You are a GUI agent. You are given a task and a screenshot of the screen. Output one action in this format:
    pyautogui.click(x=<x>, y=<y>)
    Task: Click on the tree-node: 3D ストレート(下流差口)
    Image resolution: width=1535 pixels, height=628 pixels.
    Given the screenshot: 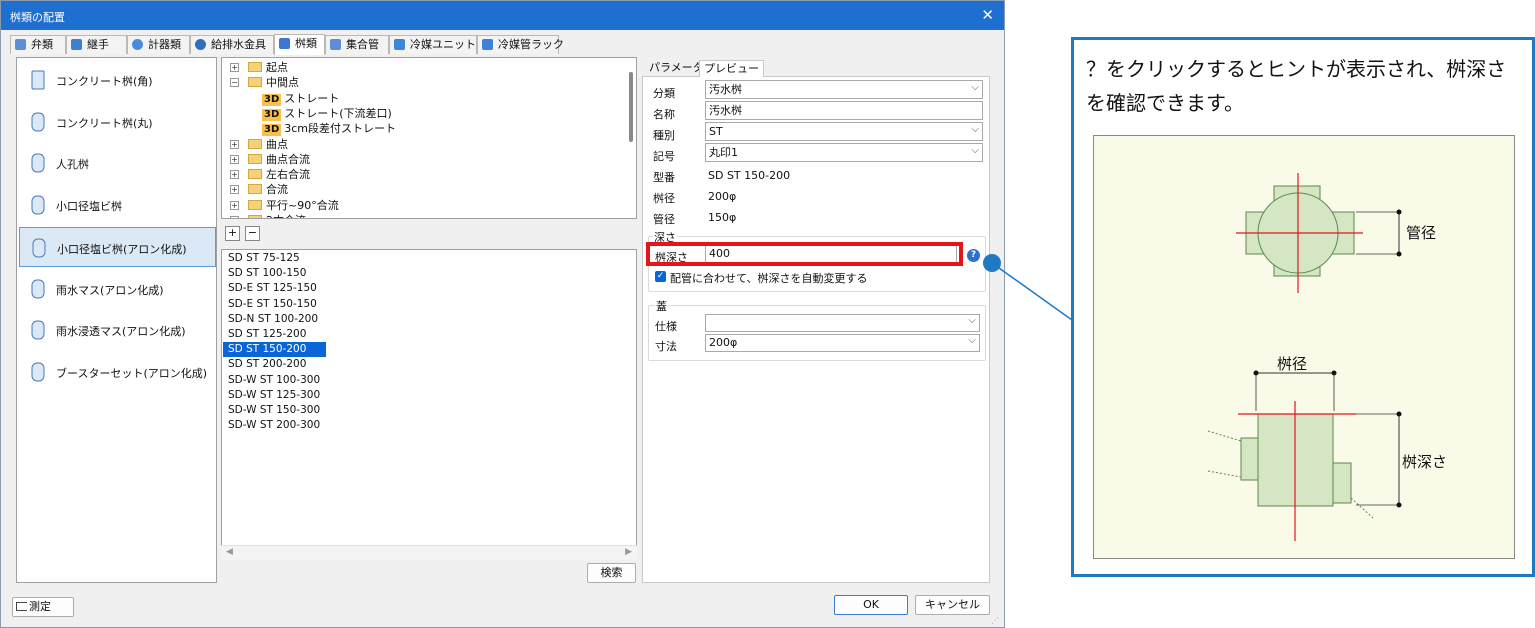 What is the action you would take?
    pyautogui.click(x=327, y=113)
    